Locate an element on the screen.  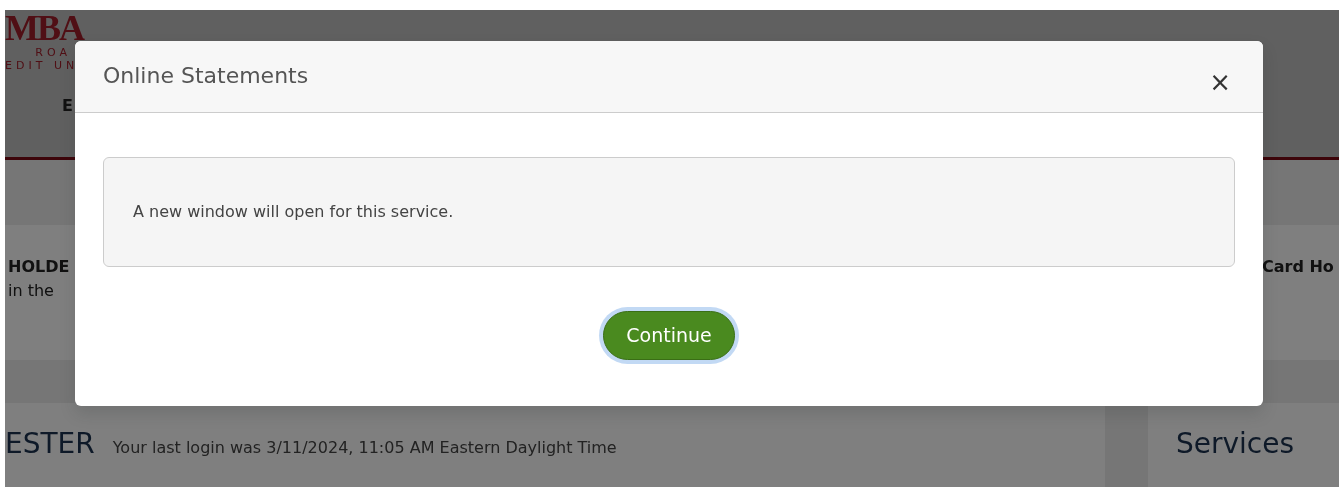
logo-text: ROA is located at coordinates (52, 53).